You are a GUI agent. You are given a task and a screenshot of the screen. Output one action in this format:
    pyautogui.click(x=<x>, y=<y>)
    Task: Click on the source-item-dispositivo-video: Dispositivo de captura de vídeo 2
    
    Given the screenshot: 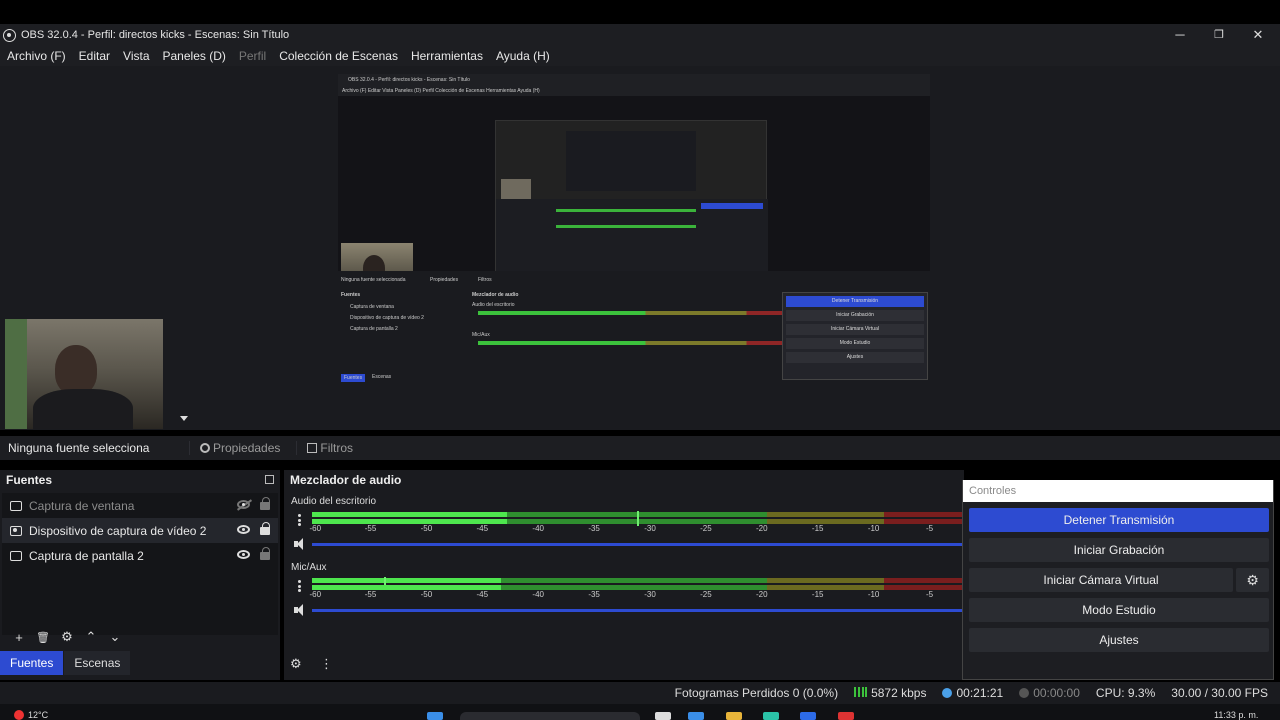 What is the action you would take?
    pyautogui.click(x=140, y=530)
    